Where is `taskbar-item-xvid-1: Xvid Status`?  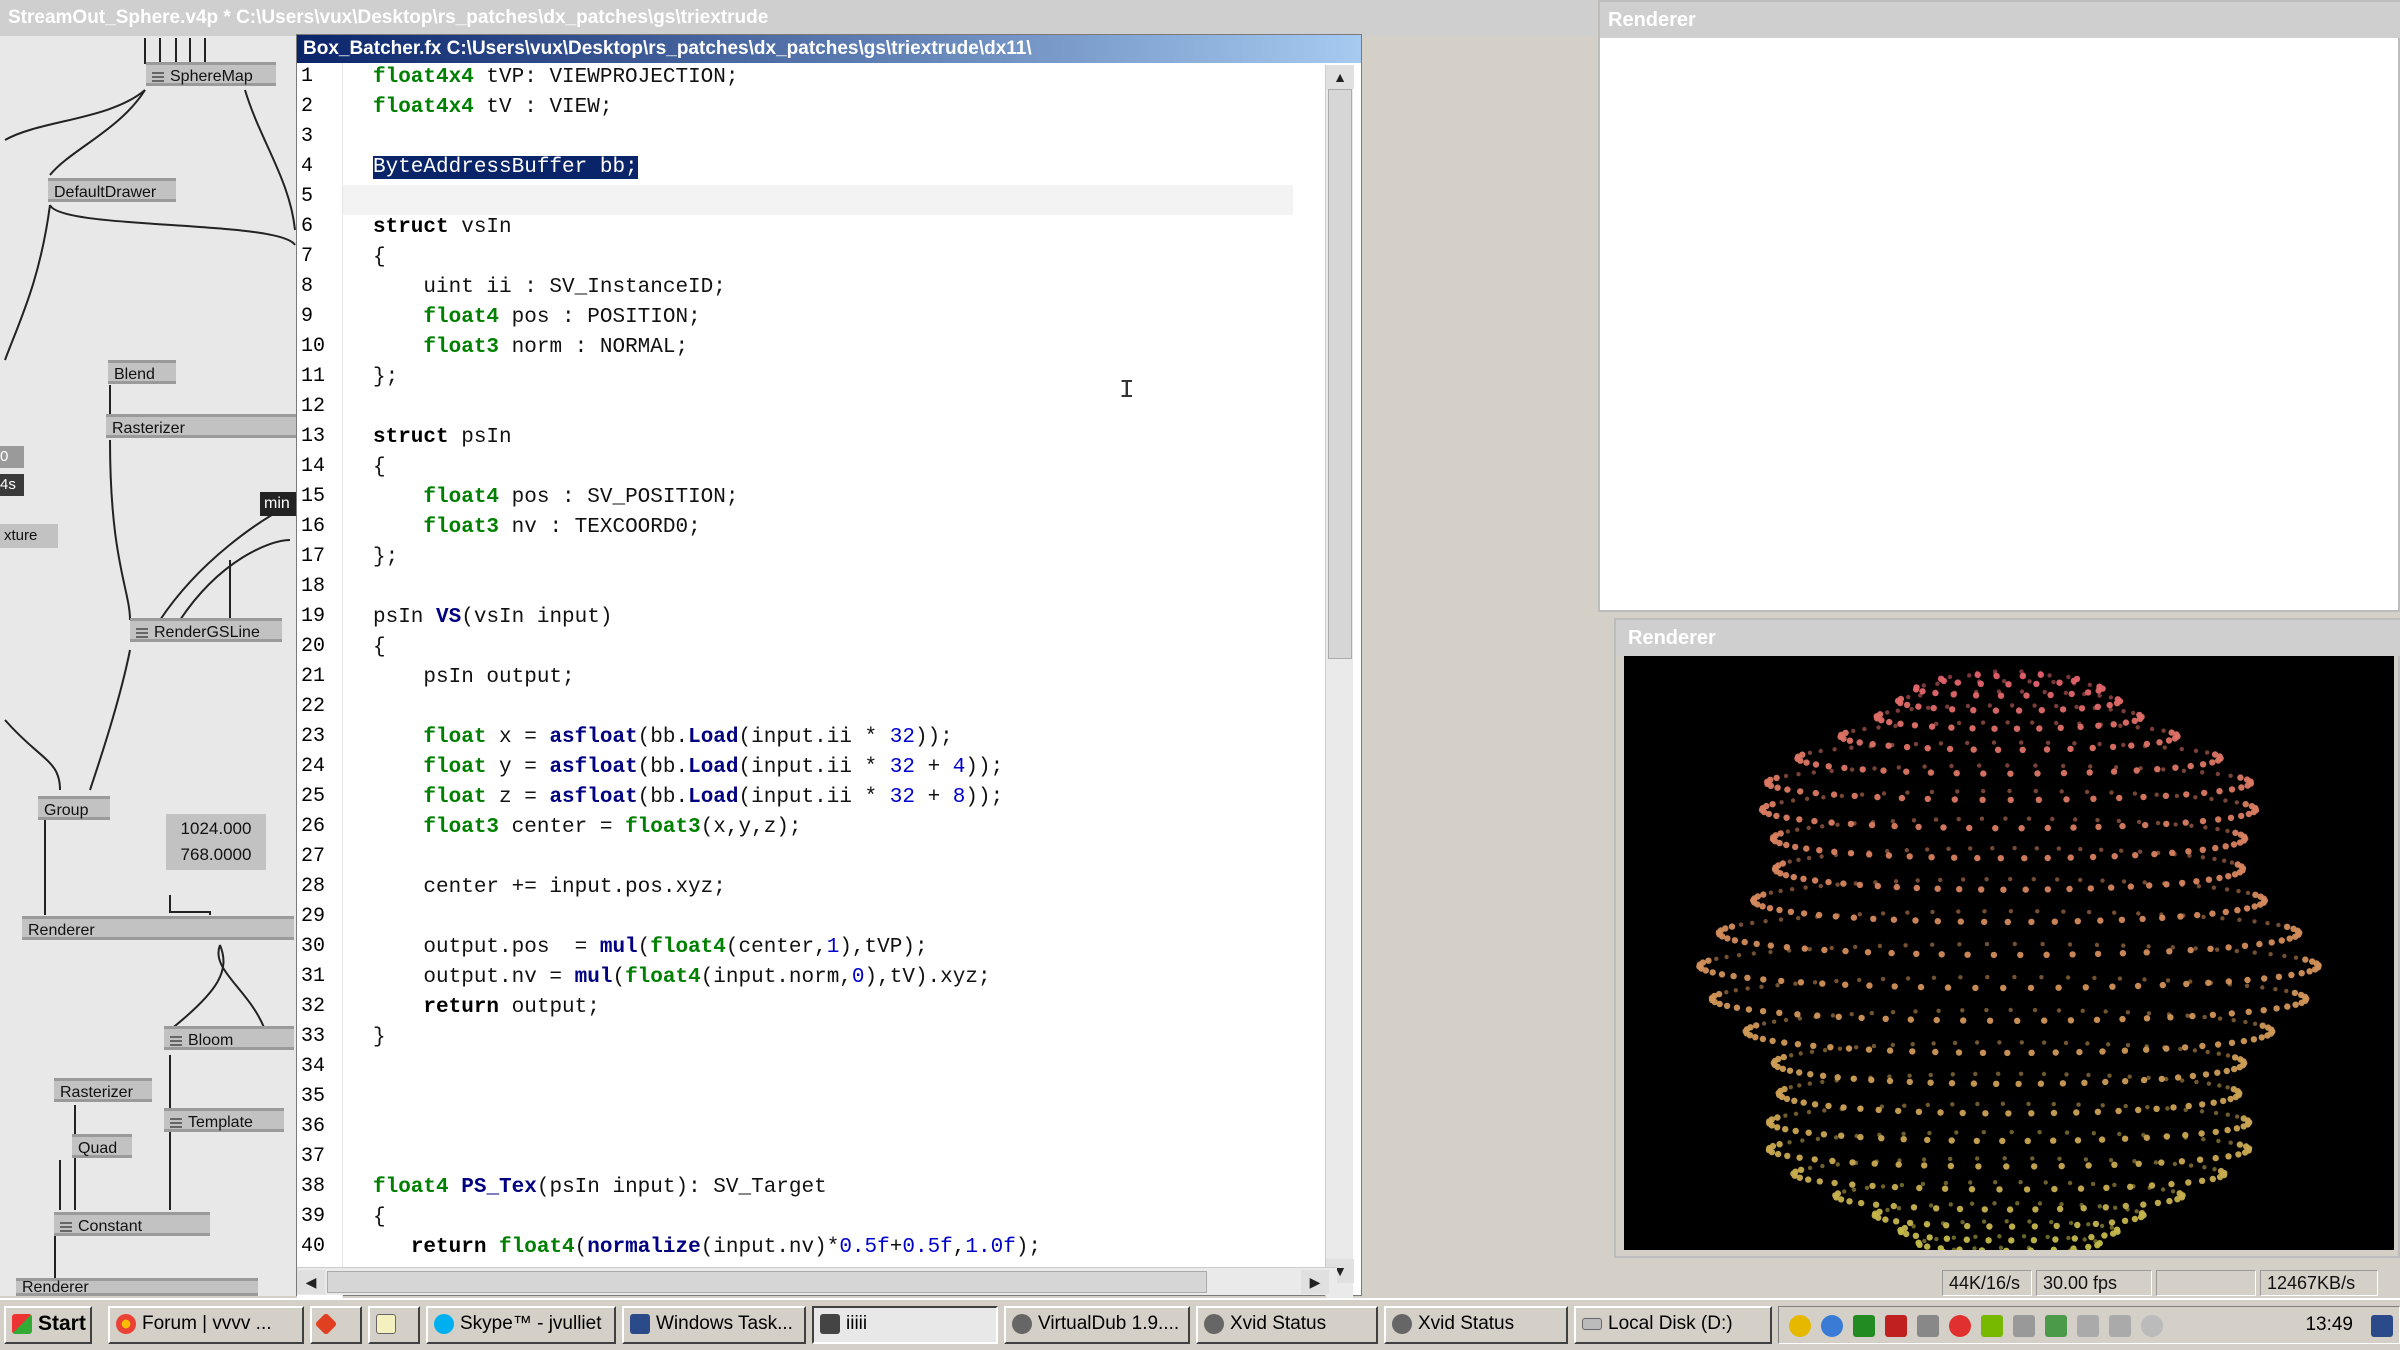 taskbar-item-xvid-1: Xvid Status is located at coordinates (1287, 1325).